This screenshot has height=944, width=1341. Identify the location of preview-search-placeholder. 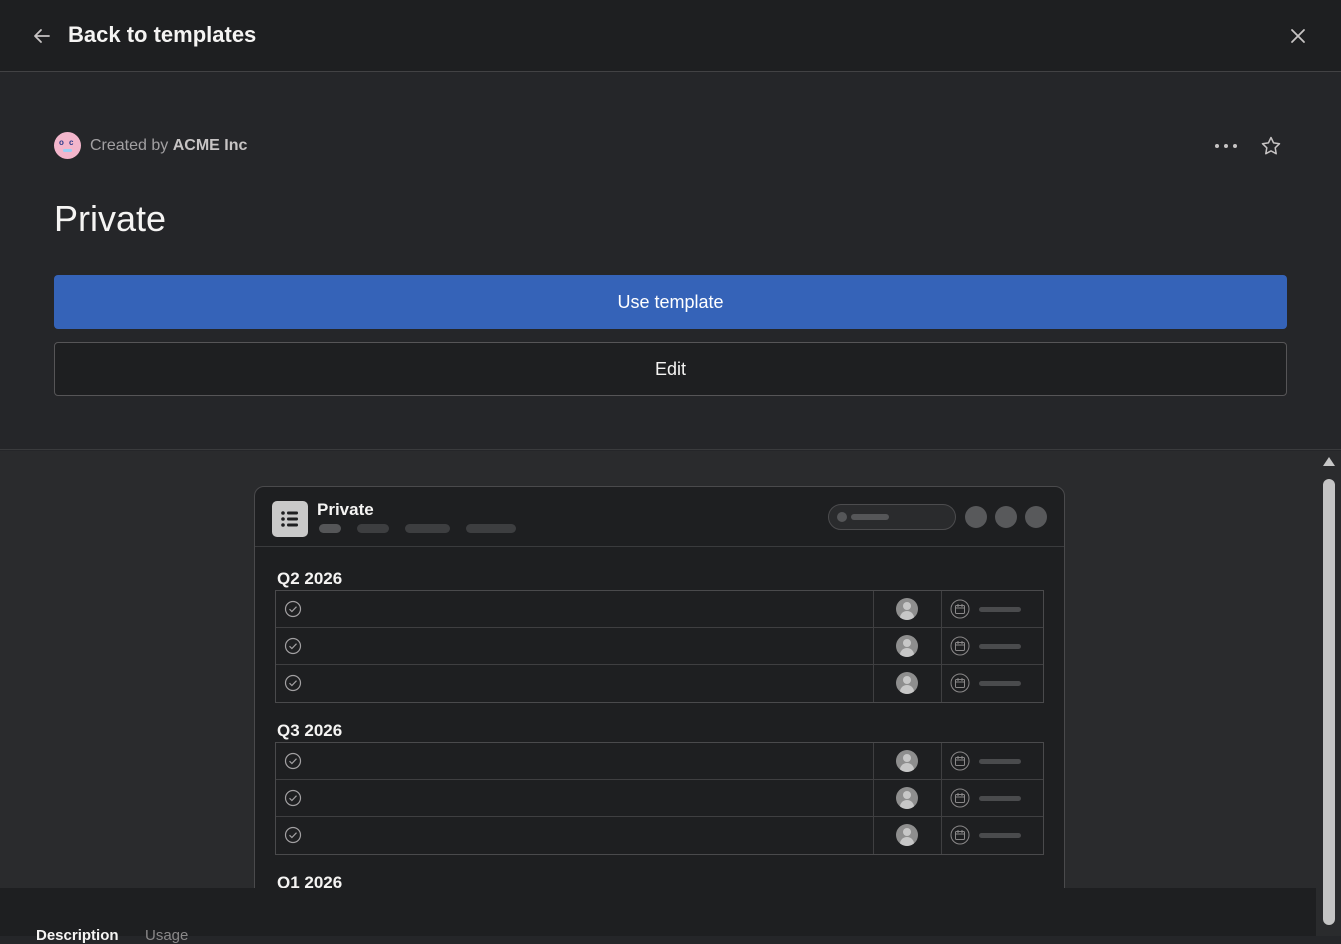
(892, 517).